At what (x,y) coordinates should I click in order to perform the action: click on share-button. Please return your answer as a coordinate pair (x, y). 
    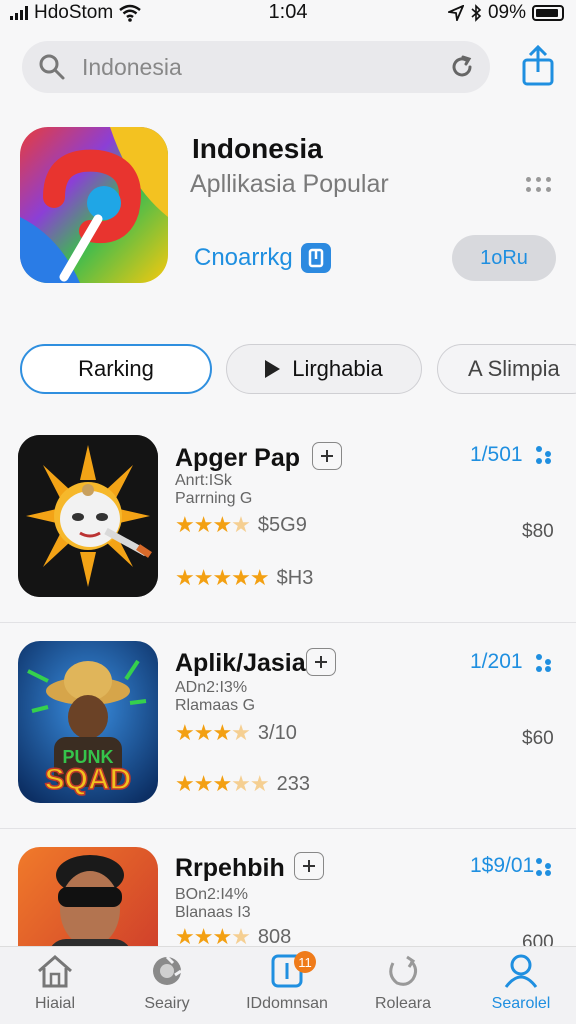
    Looking at the image, I should click on (538, 66).